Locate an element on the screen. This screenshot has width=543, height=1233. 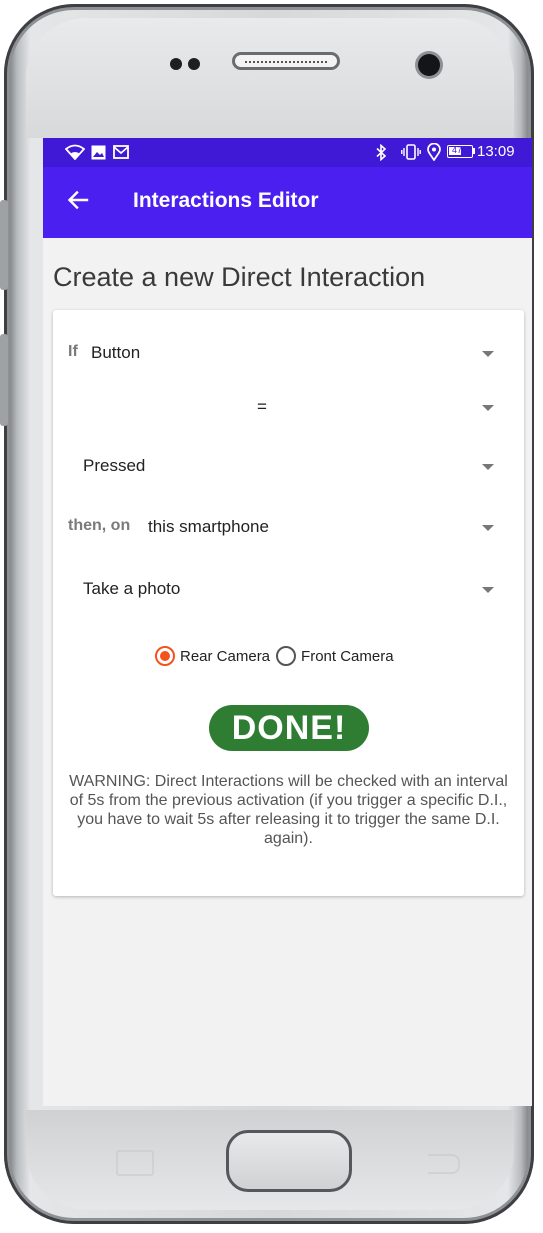
recent-apps-key is located at coordinates (135, 1163).